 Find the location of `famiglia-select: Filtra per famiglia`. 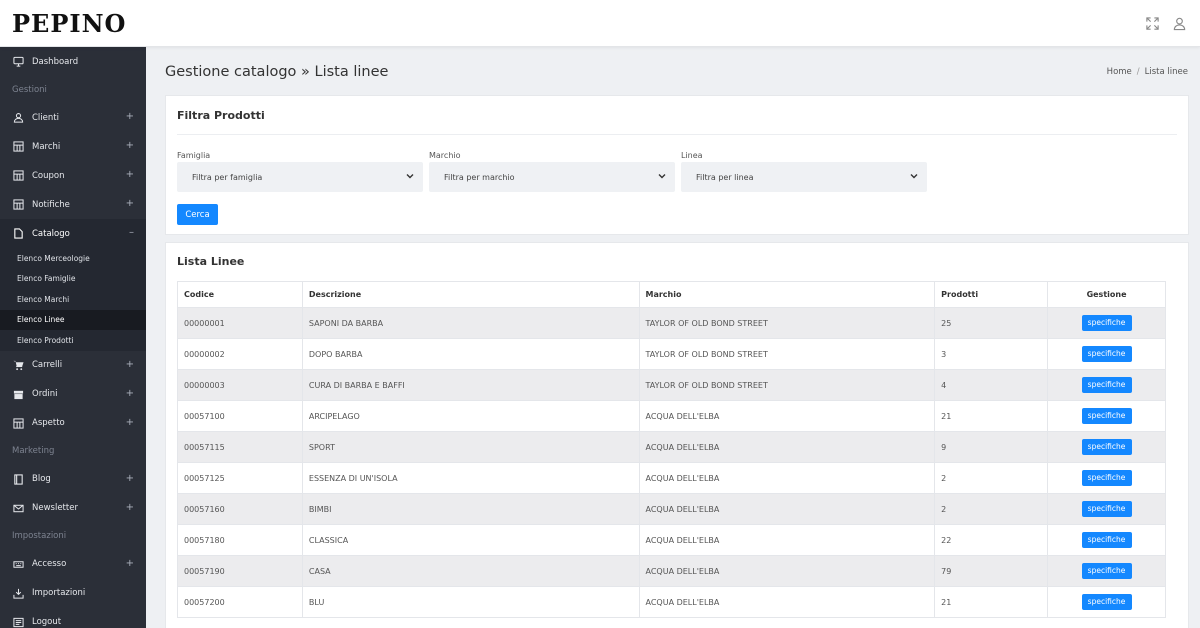

famiglia-select: Filtra per famiglia is located at coordinates (300, 177).